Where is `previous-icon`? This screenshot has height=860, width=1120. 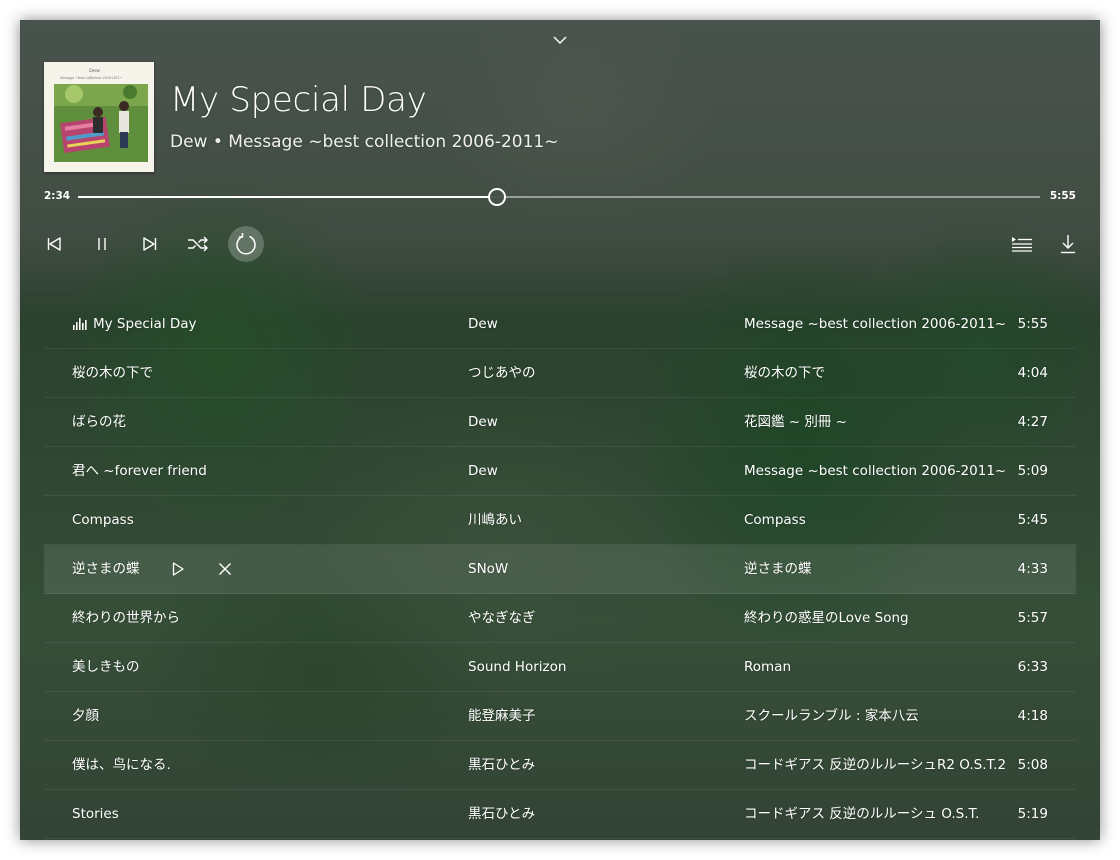 previous-icon is located at coordinates (54, 244).